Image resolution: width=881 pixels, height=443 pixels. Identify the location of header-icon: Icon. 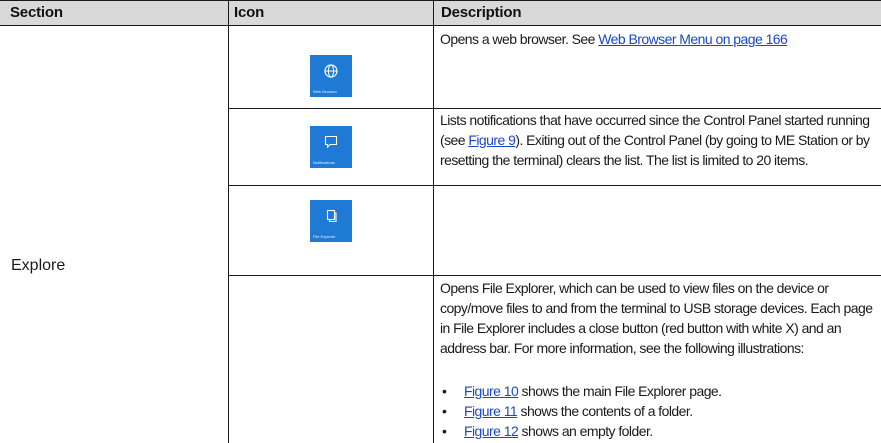
(249, 12).